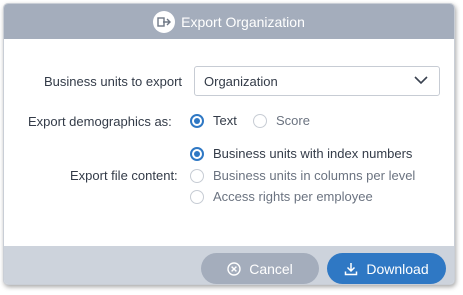  What do you see at coordinates (314, 175) in the screenshot?
I see `file-content-columns-label: Business units in columns per level` at bounding box center [314, 175].